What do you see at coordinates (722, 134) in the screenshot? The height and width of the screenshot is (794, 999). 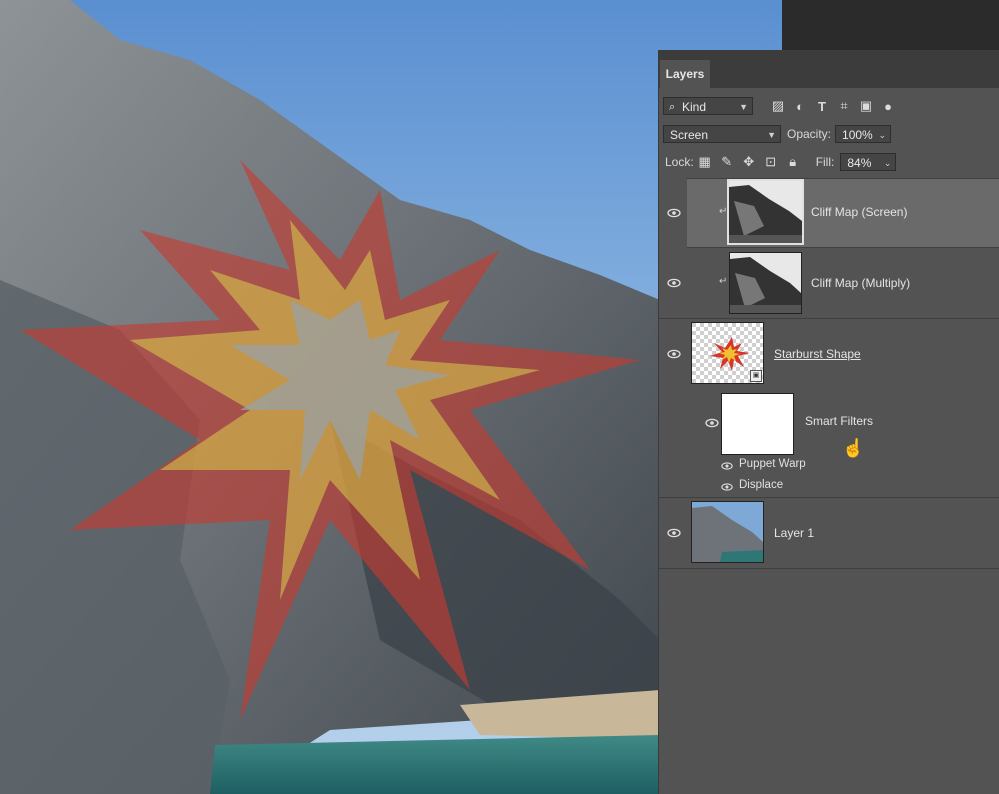 I see `blend-mode-dropdown: Screen ▼` at bounding box center [722, 134].